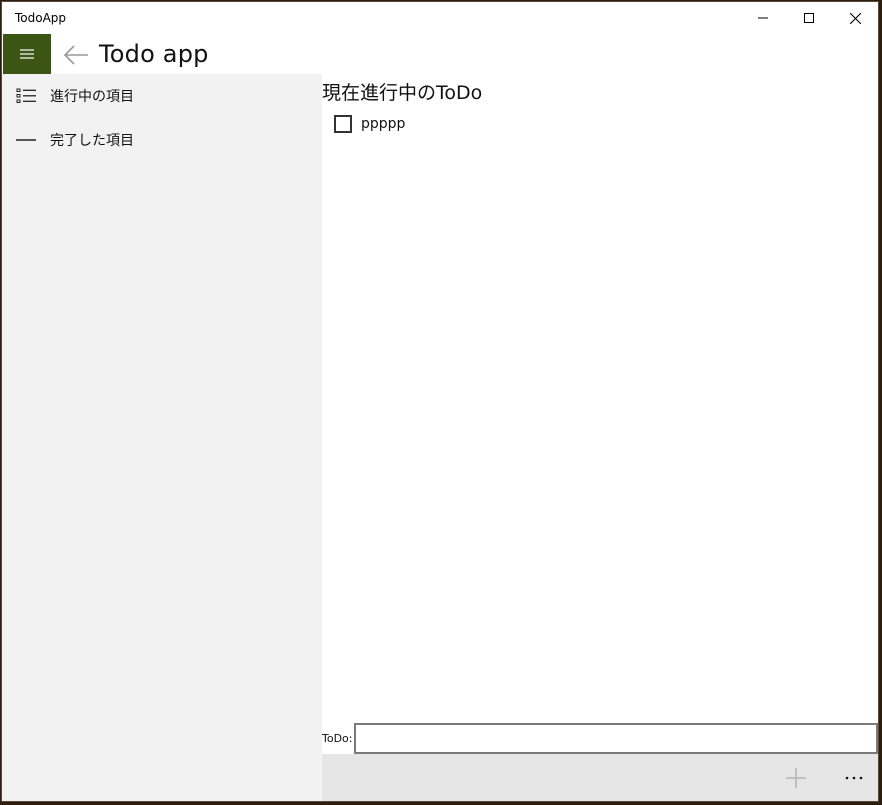 This screenshot has width=882, height=805. I want to click on back-button, so click(76, 55).